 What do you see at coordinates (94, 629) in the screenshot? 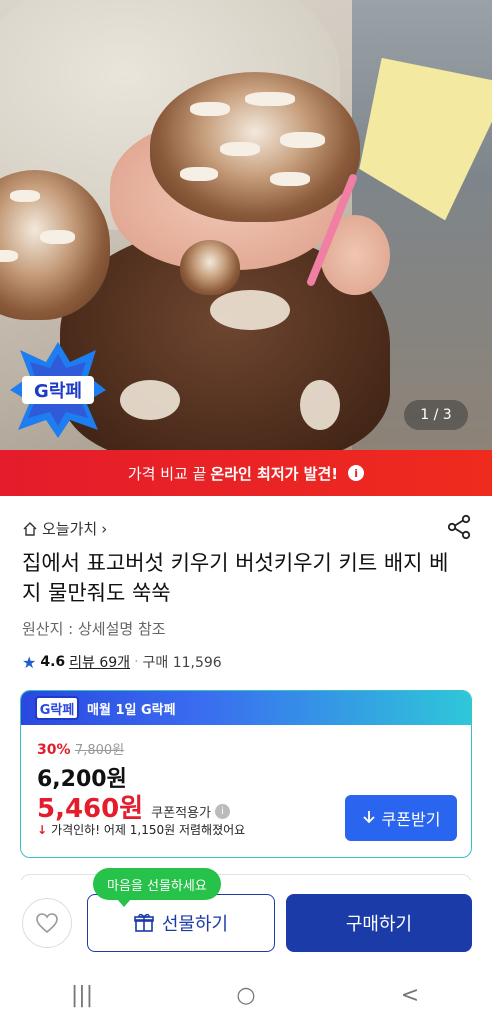
I see `product-origin: 원산지 : 상세설명 참조` at bounding box center [94, 629].